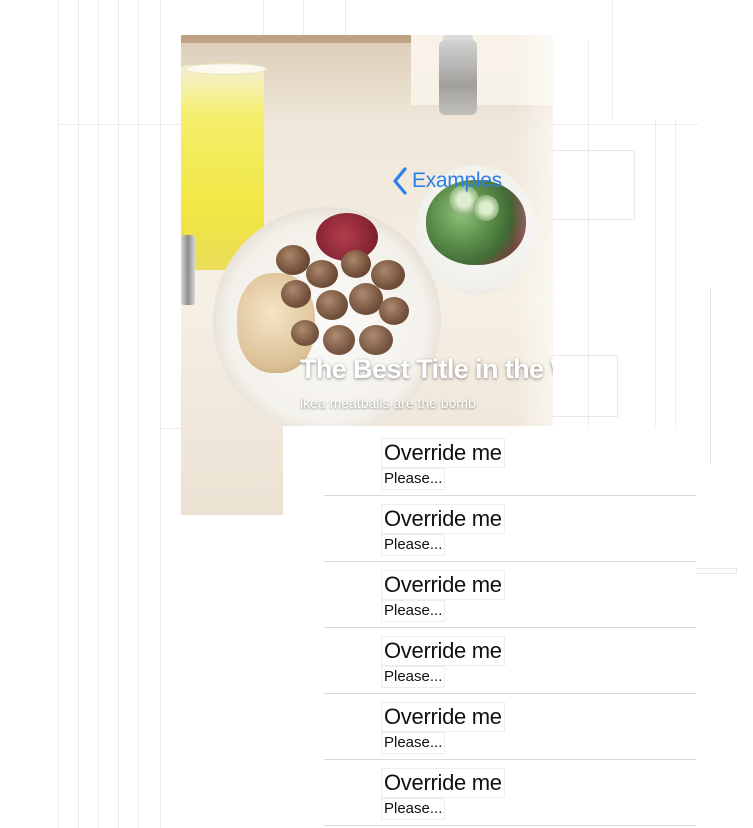  Describe the element at coordinates (457, 180) in the screenshot. I see `back-button-label: Examples` at that location.